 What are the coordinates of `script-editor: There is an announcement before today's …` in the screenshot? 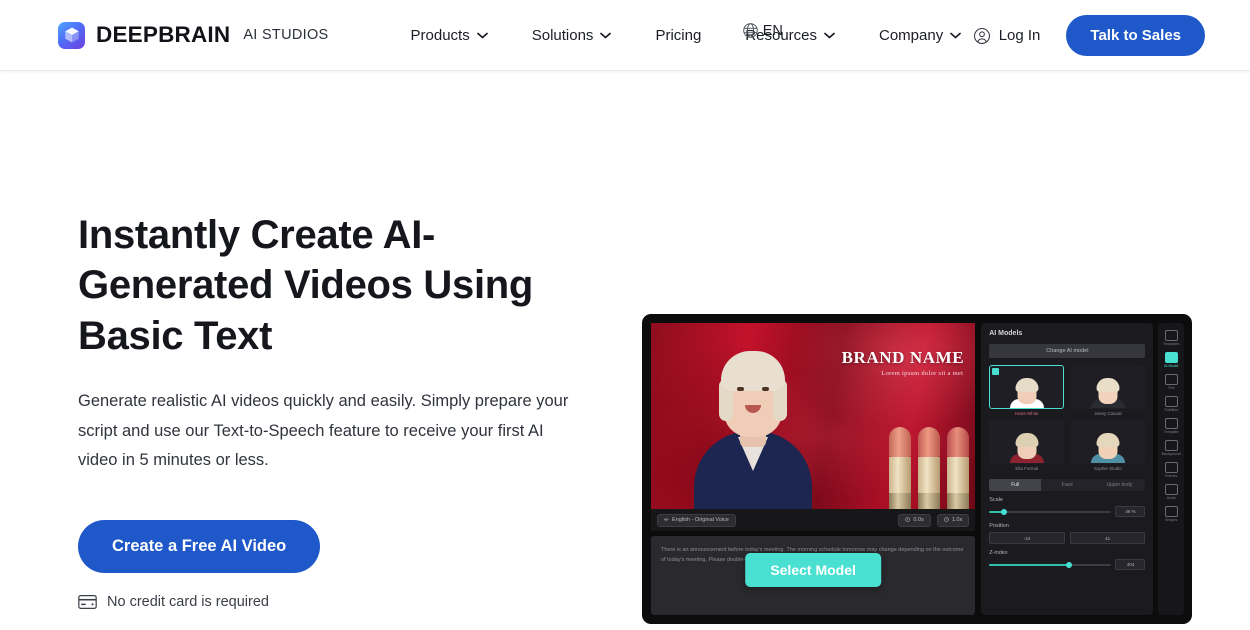 It's located at (813, 575).